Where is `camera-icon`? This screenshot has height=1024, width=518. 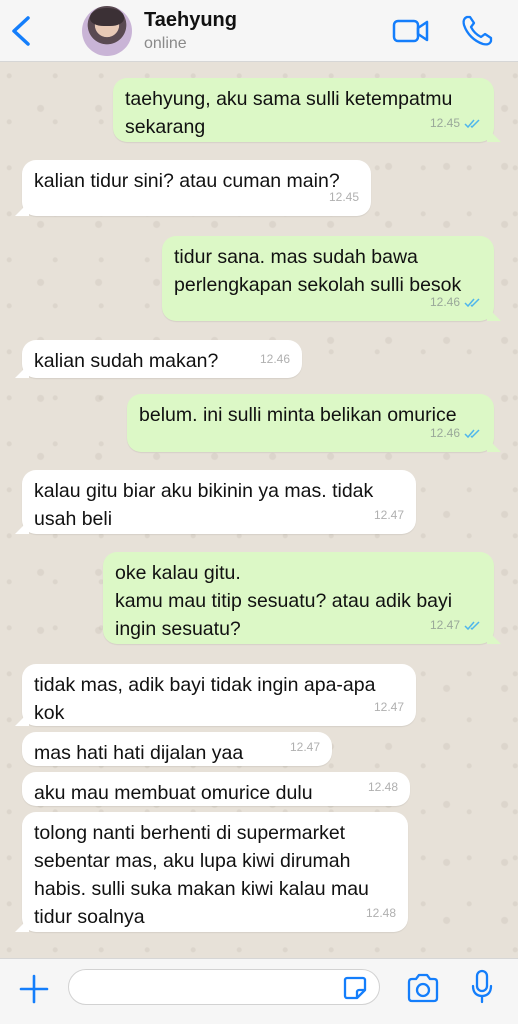
camera-icon is located at coordinates (423, 988).